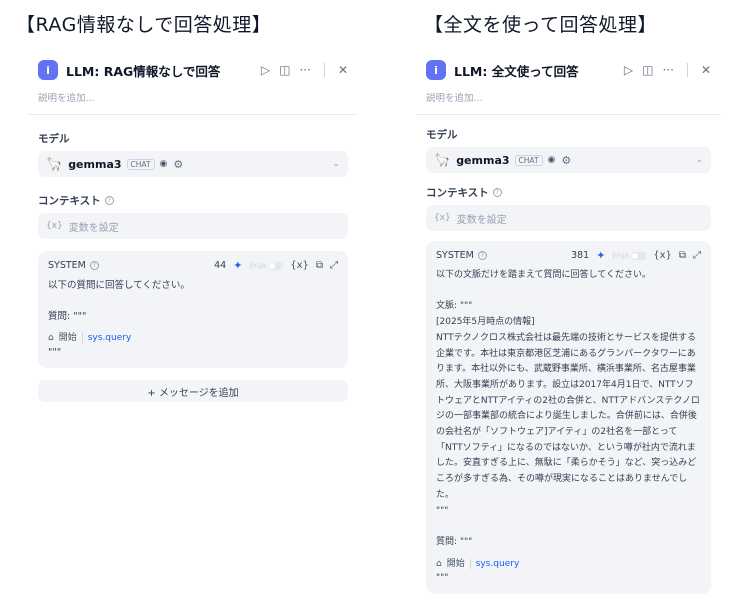  Describe the element at coordinates (541, 25) in the screenshot. I see `caption-right: 【全文を使って回答処理】` at that location.